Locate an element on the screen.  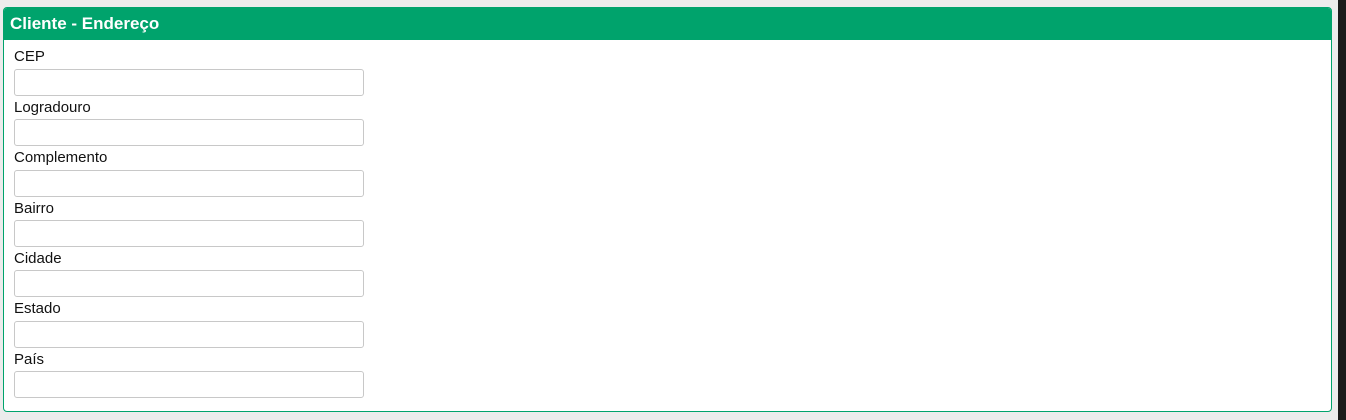
cidade-label: Cidade is located at coordinates (38, 258).